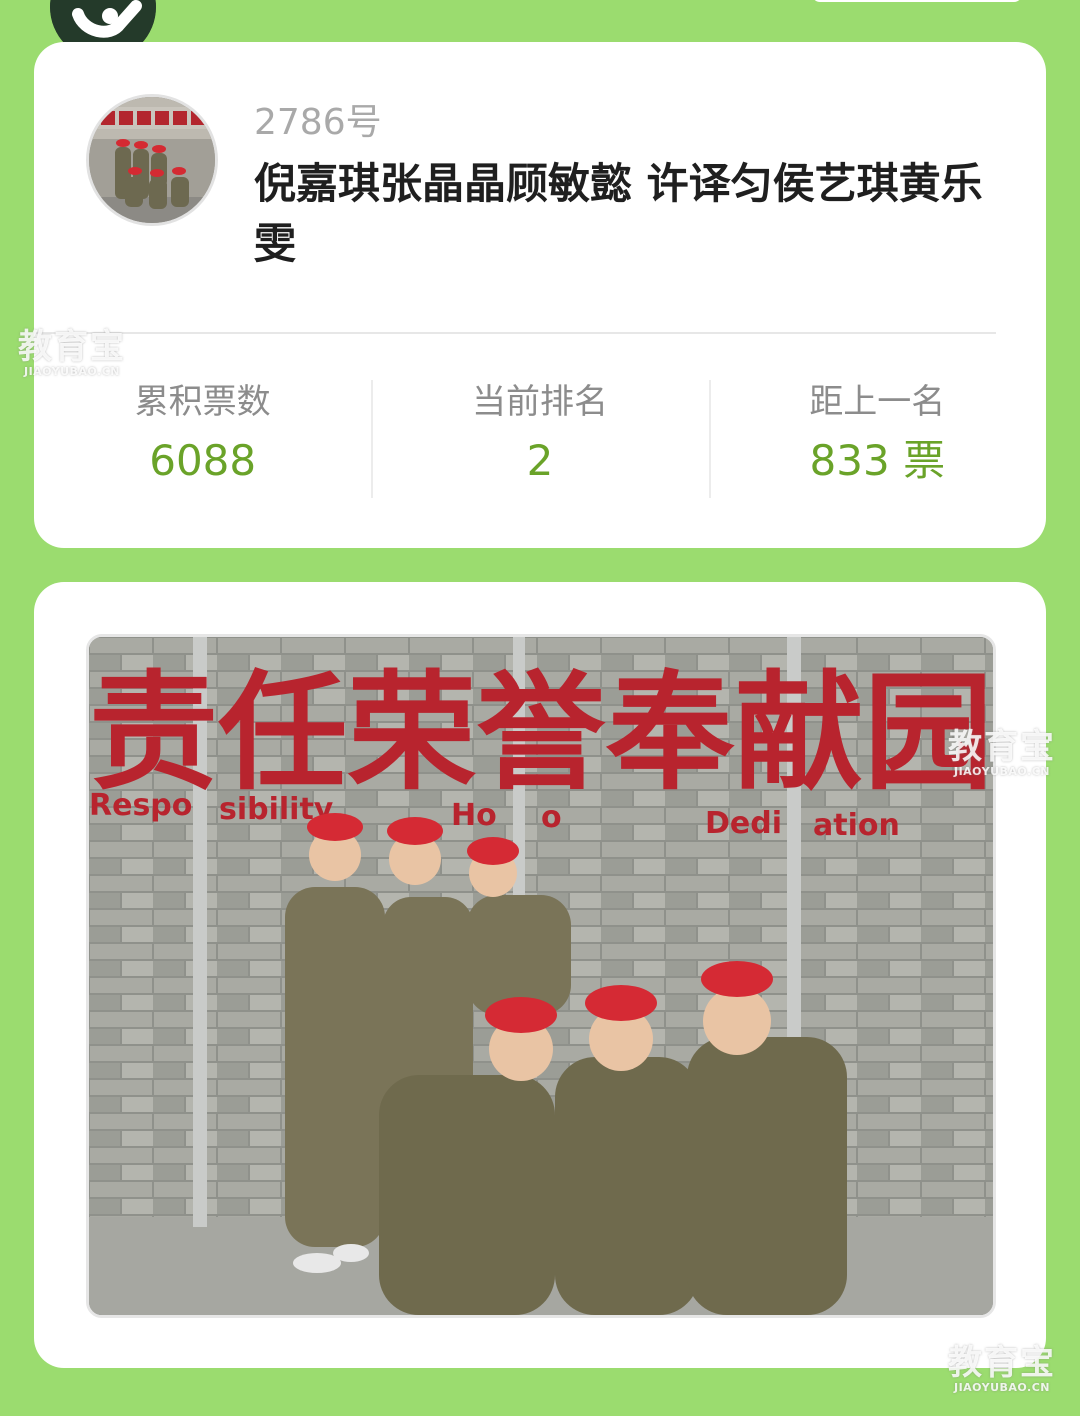 The height and width of the screenshot is (1416, 1080). What do you see at coordinates (152, 160) in the screenshot?
I see `avatar` at bounding box center [152, 160].